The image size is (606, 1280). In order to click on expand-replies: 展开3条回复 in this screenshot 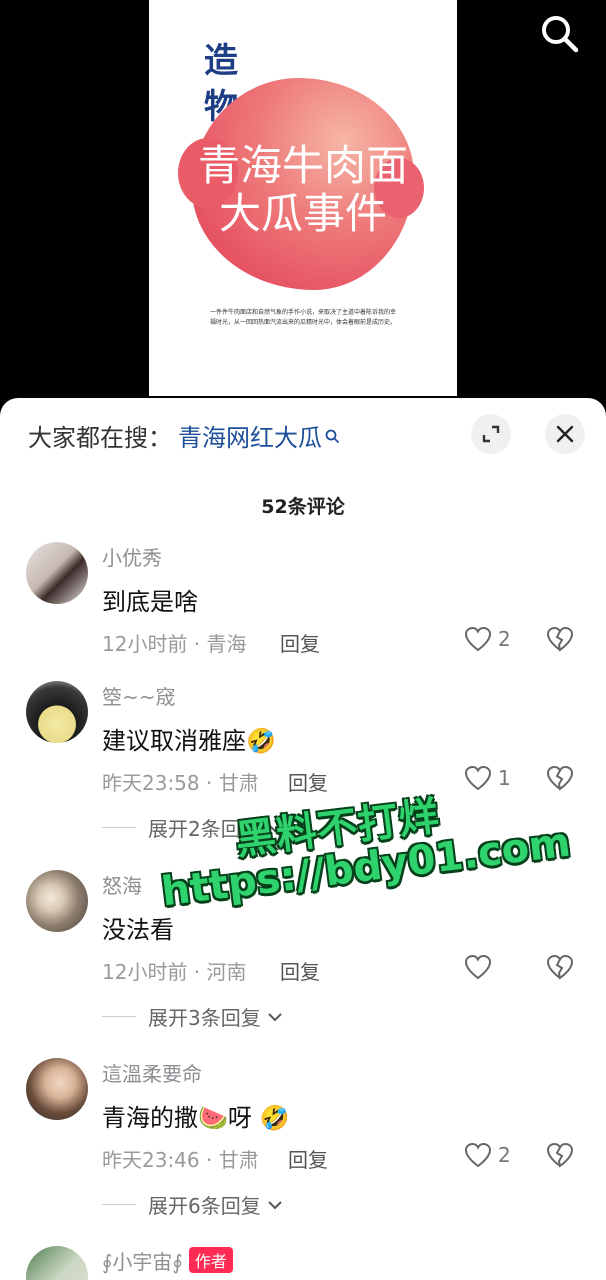, I will do `click(192, 1016)`.